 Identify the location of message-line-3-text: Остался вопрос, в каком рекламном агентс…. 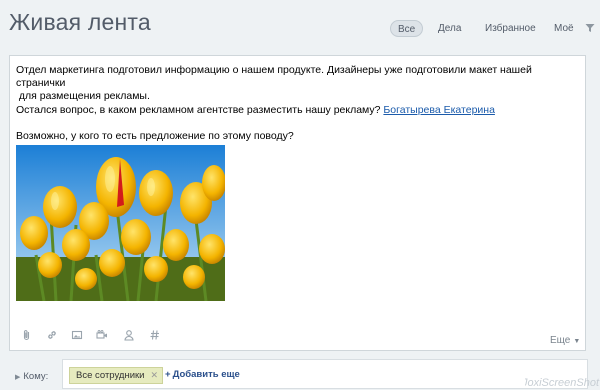
(200, 109).